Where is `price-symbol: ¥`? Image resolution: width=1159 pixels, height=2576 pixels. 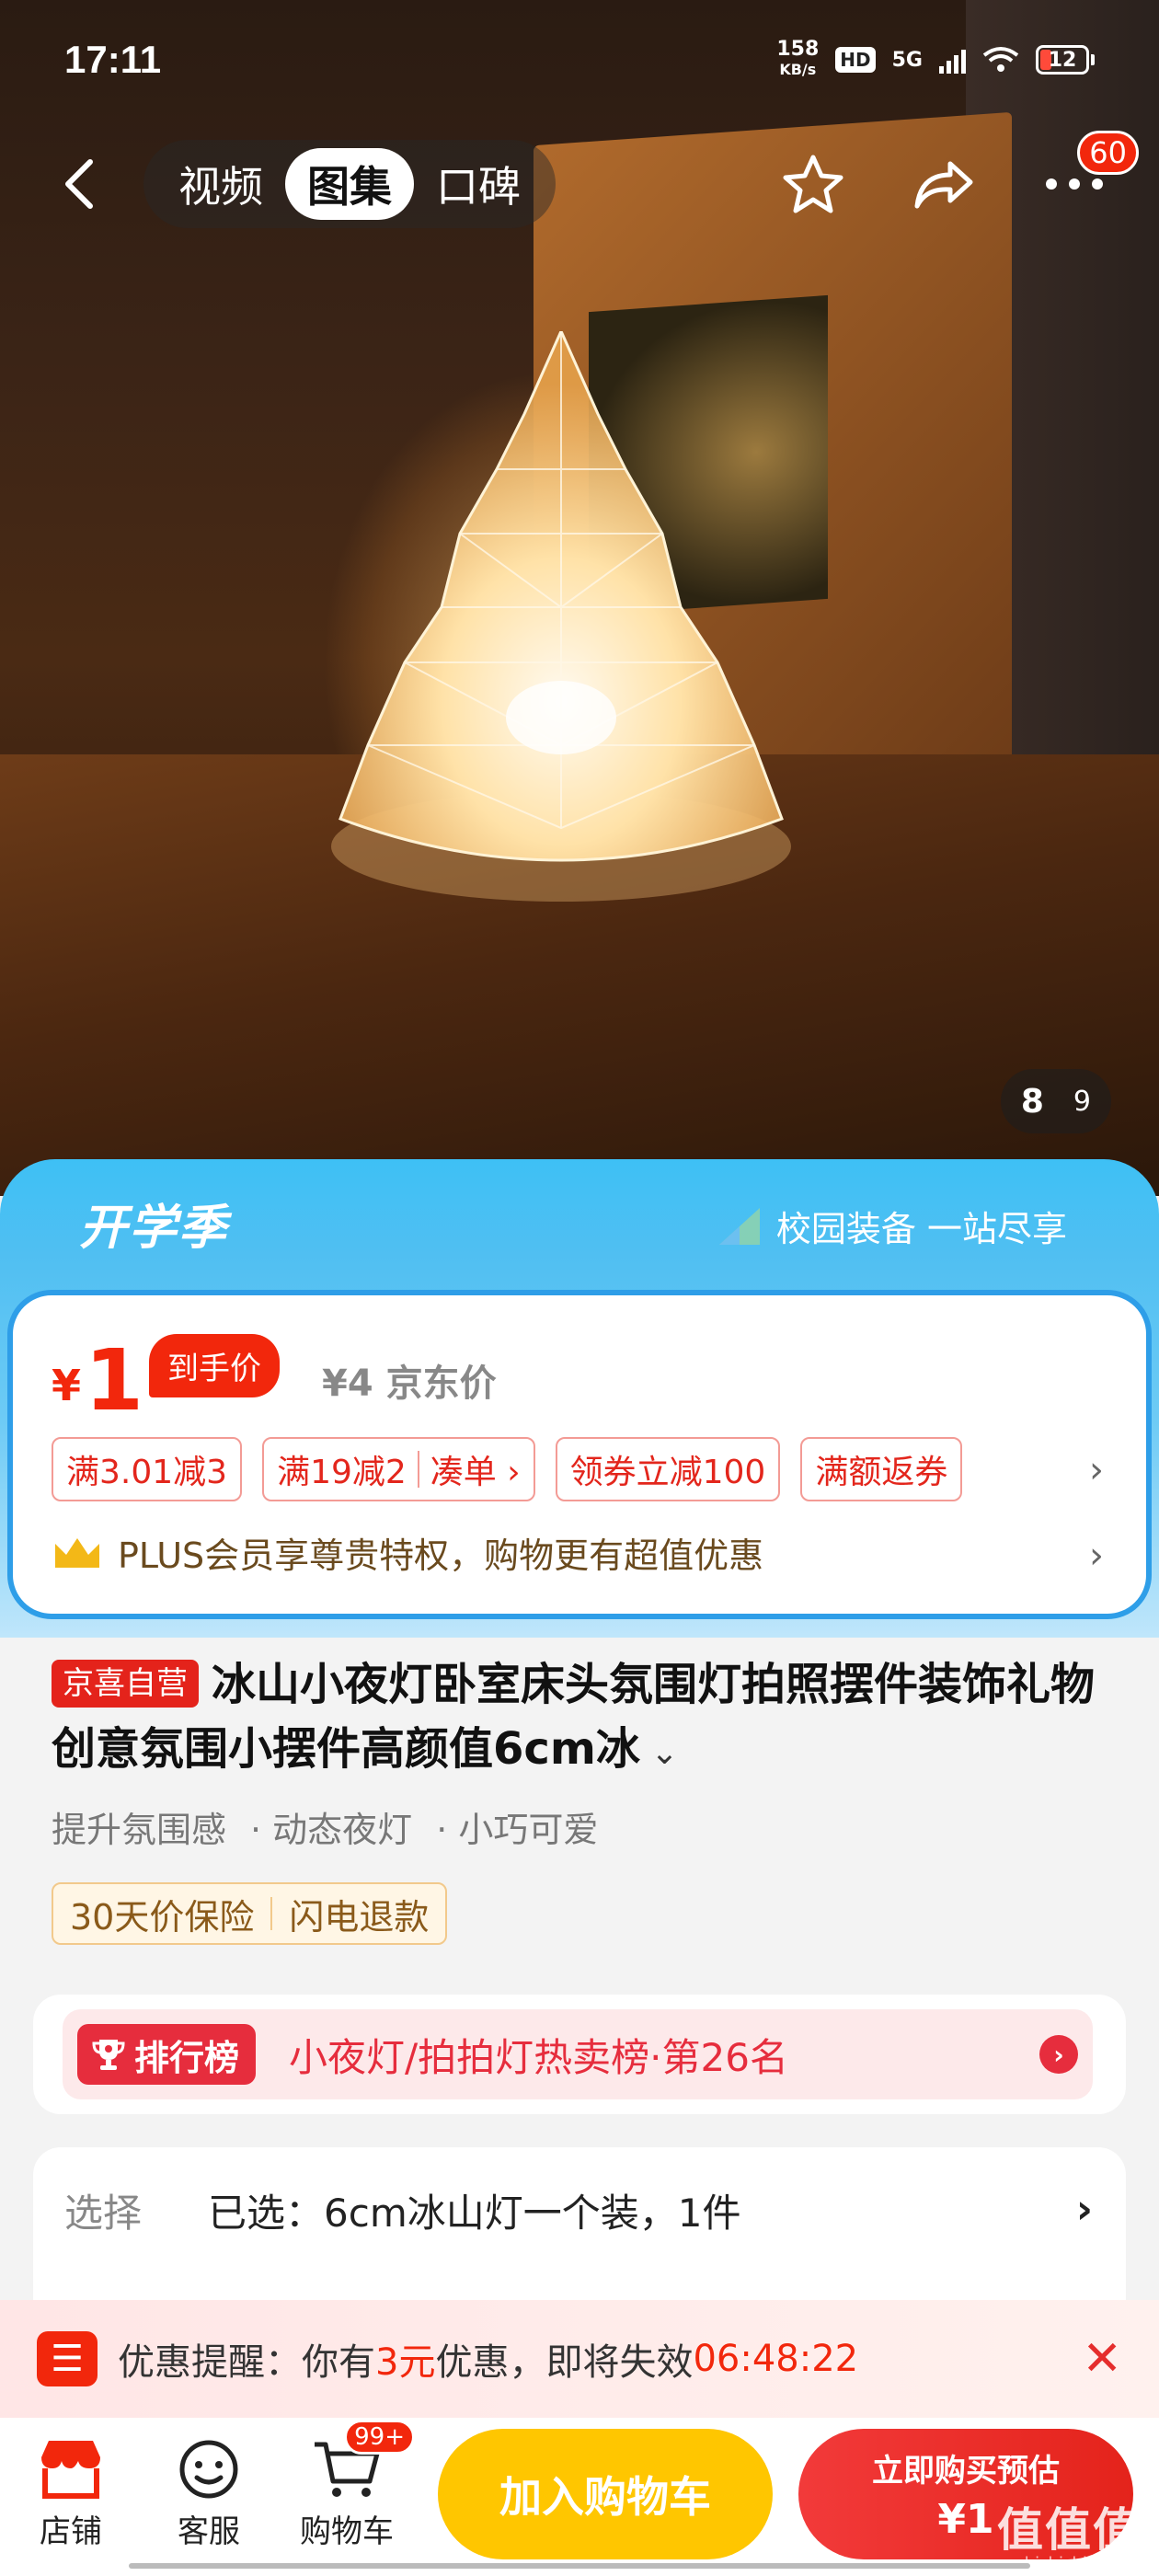 price-symbol: ¥ is located at coordinates (67, 1385).